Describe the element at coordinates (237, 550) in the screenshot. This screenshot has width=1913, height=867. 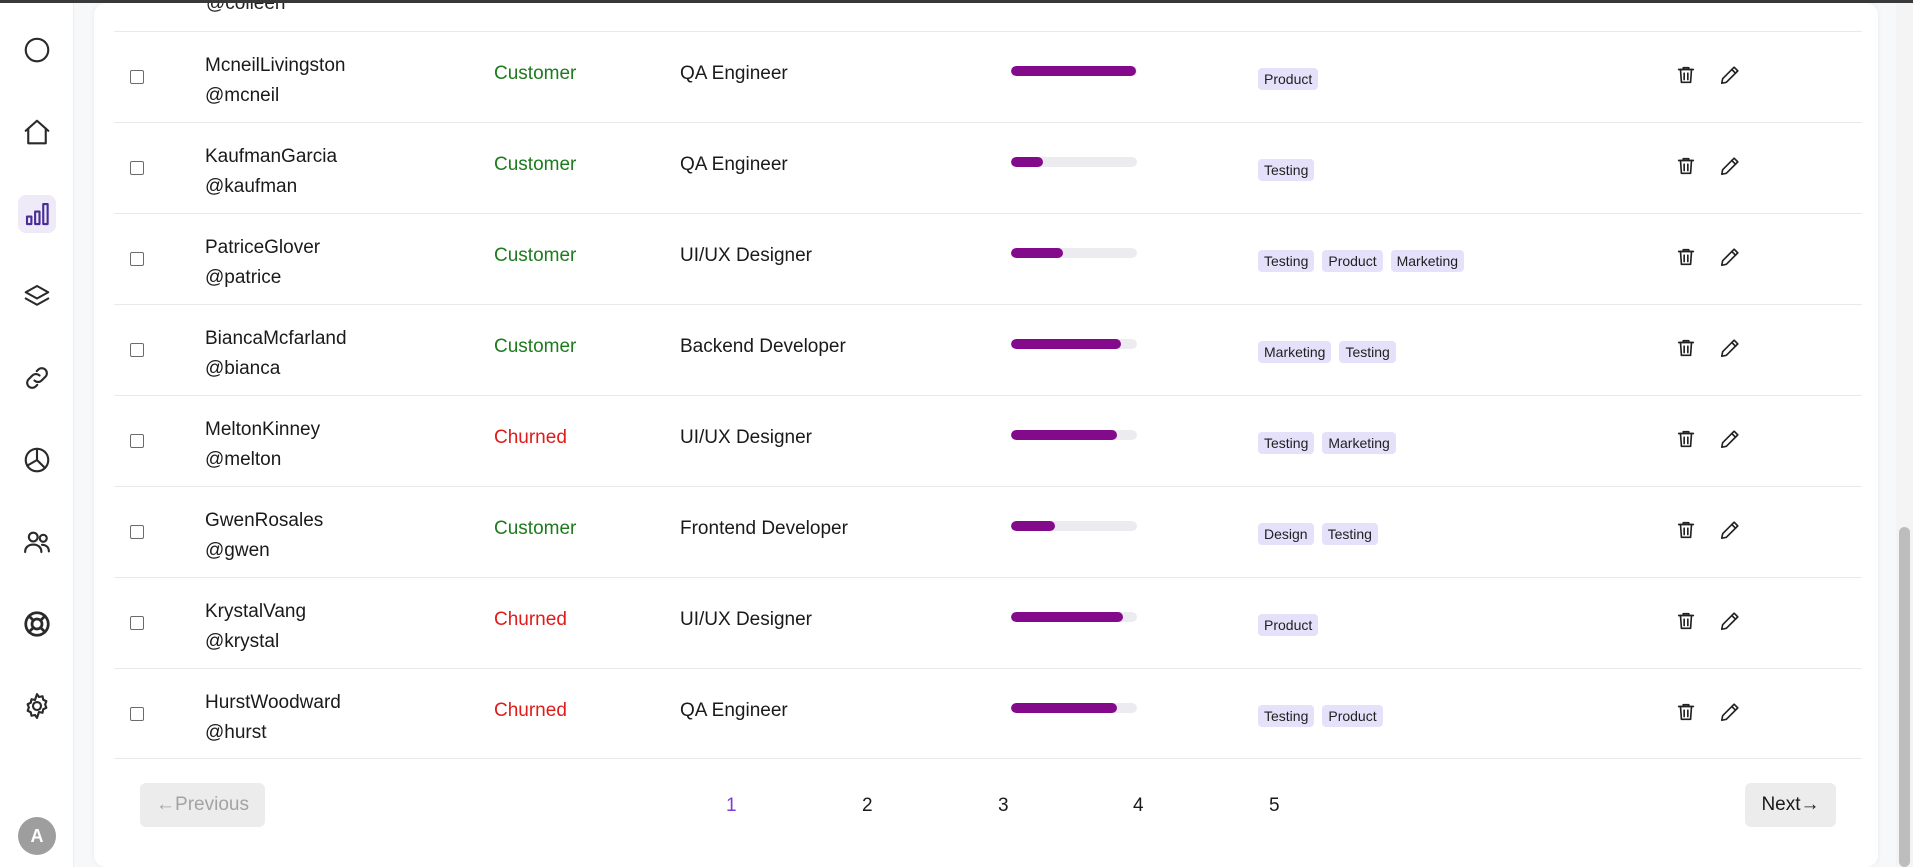
I see `user-handle: @gwen` at that location.